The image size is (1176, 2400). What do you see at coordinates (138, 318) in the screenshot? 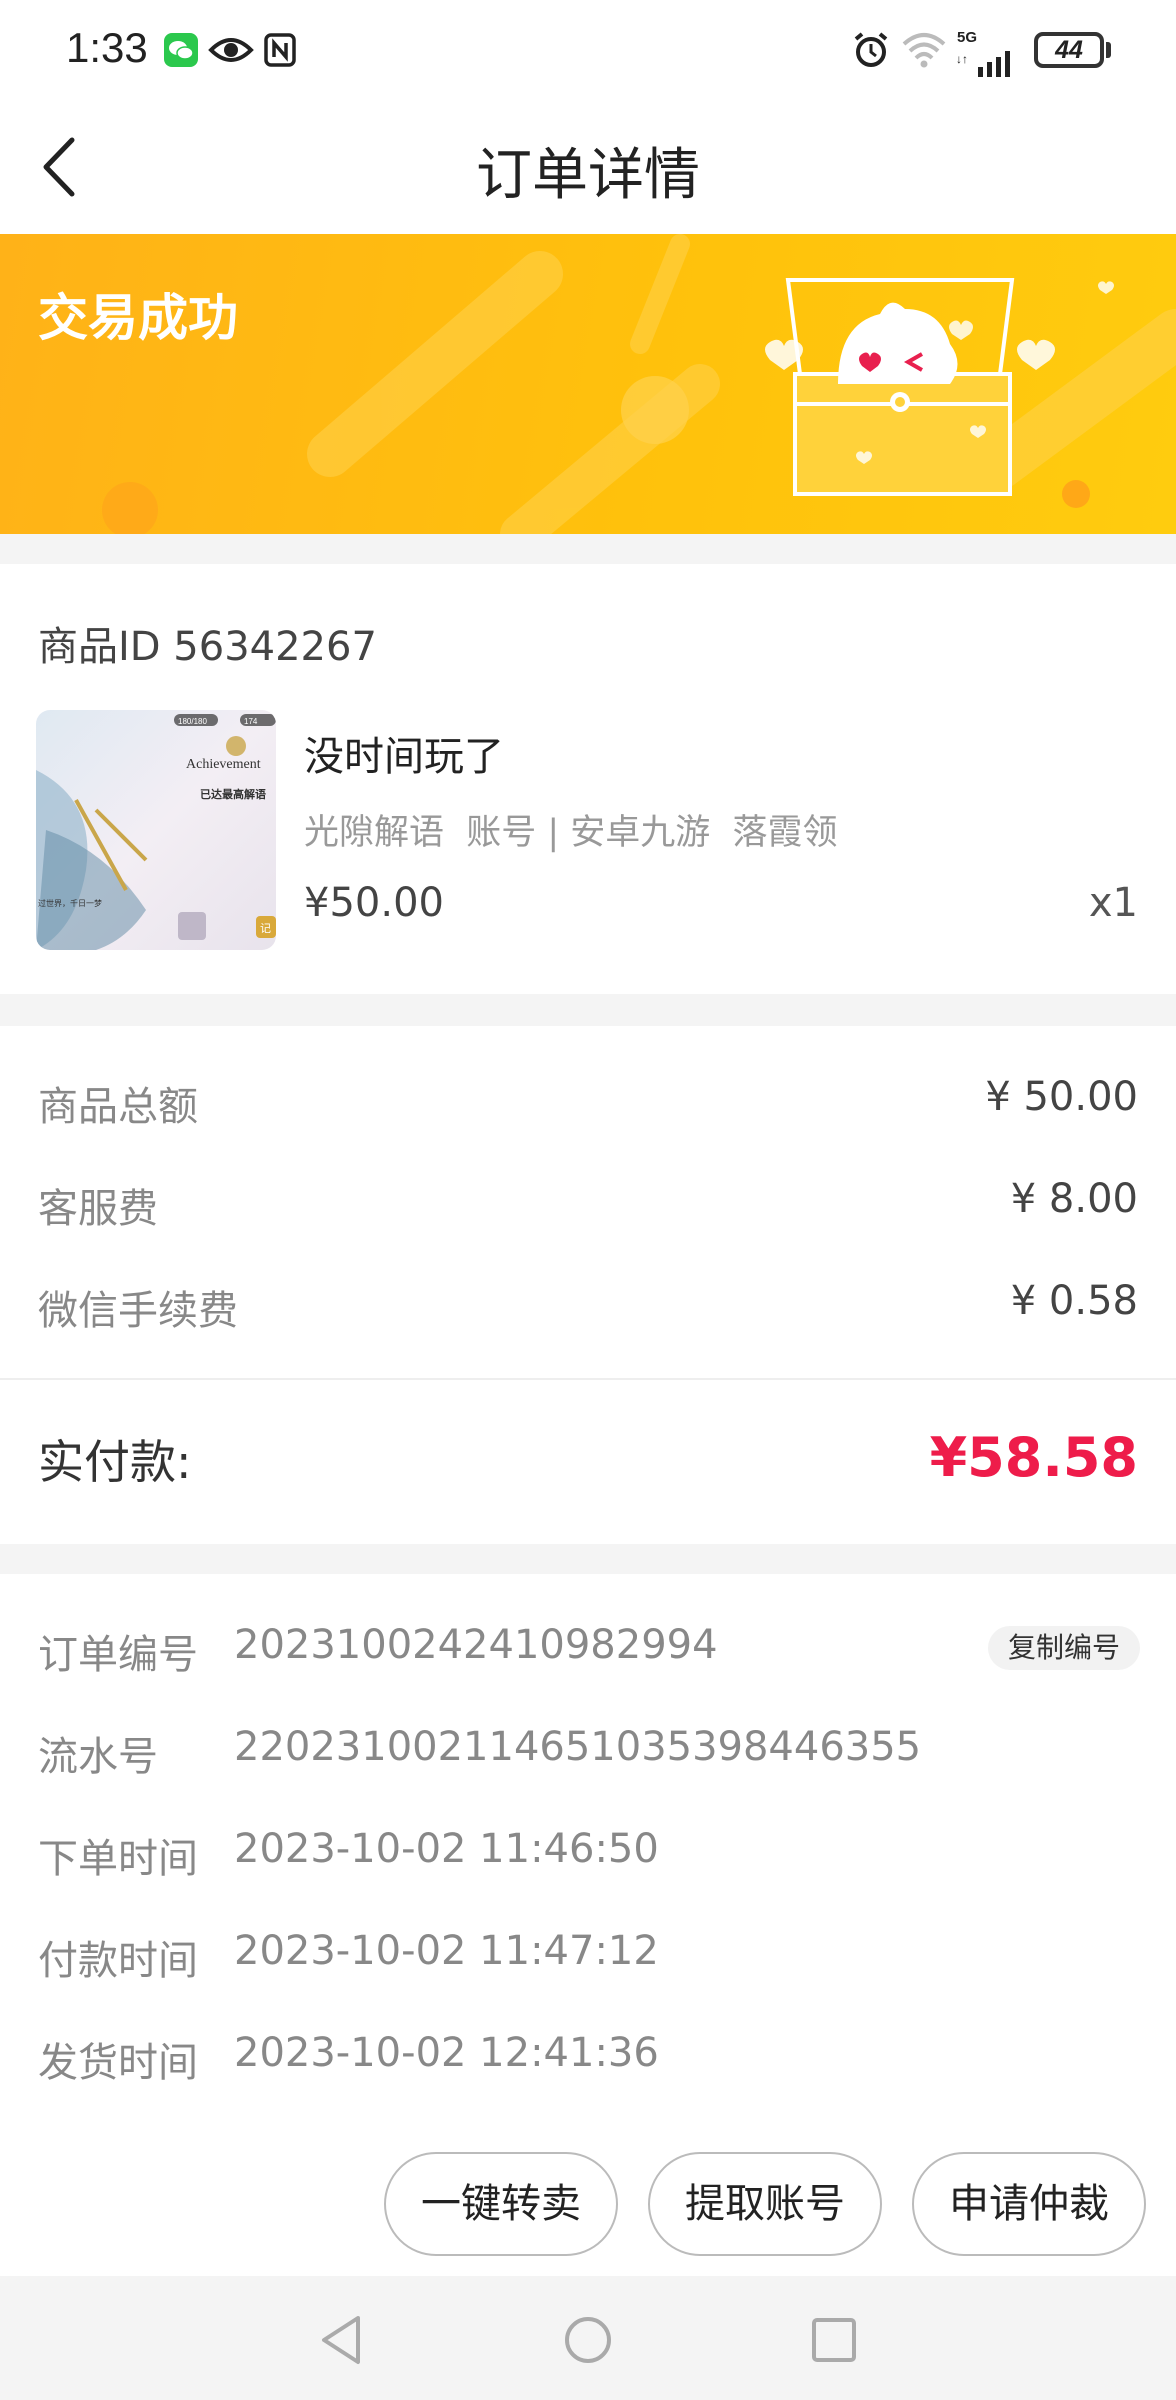
I see `order-status-text: 交易成功` at bounding box center [138, 318].